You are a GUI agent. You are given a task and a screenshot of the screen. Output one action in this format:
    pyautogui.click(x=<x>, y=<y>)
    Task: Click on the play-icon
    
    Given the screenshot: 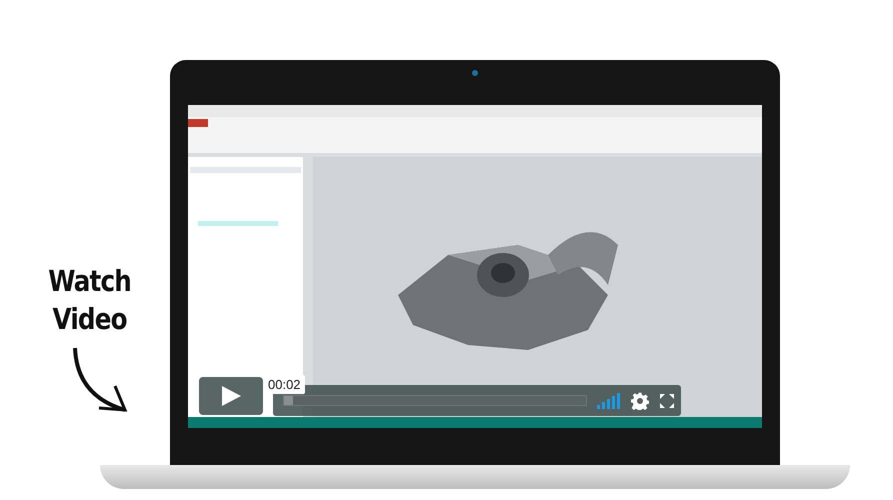 What is the action you would take?
    pyautogui.click(x=231, y=396)
    